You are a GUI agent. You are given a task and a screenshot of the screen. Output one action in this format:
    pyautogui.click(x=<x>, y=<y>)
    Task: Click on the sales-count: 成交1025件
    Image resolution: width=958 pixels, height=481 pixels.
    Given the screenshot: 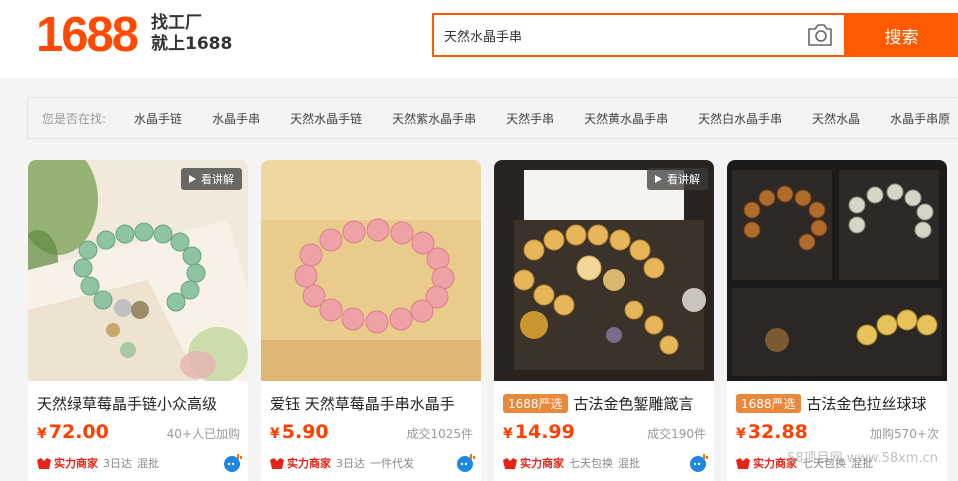 What is the action you would take?
    pyautogui.click(x=439, y=434)
    